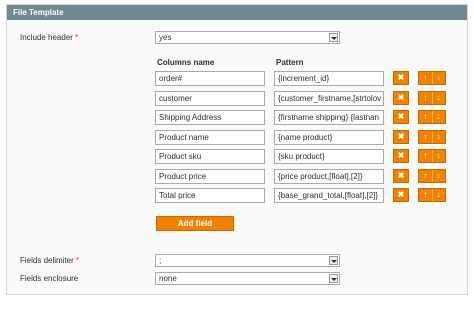 The height and width of the screenshot is (311, 474). I want to click on pattern-input: {firstname shipping} {lastnan, so click(329, 117).